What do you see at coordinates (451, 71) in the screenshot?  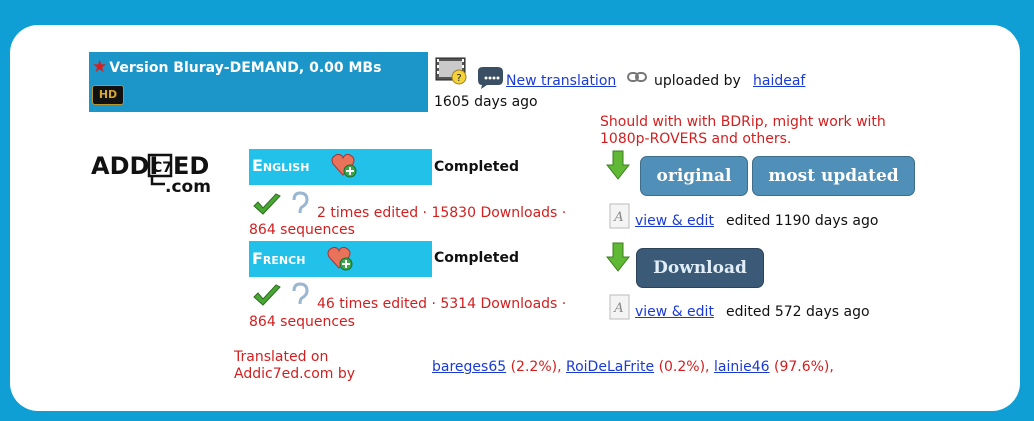 I see `film-icon: ?` at bounding box center [451, 71].